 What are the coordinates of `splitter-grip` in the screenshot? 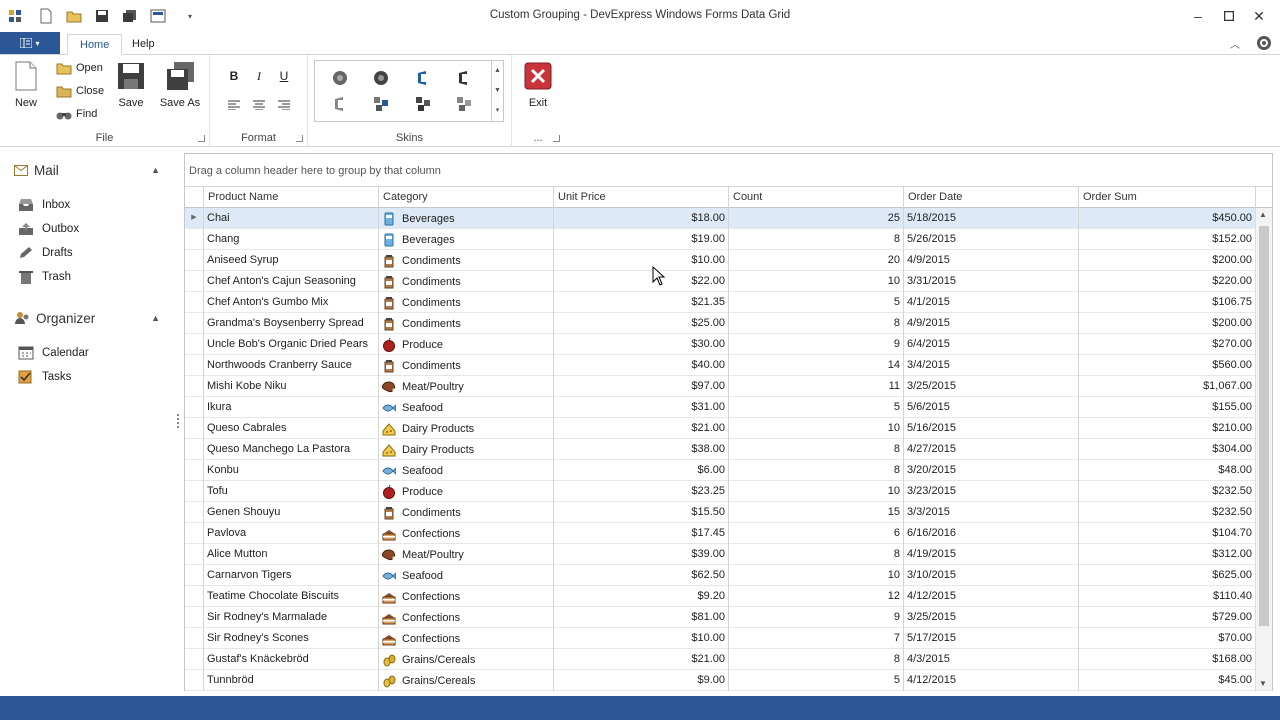 It's located at (178, 421).